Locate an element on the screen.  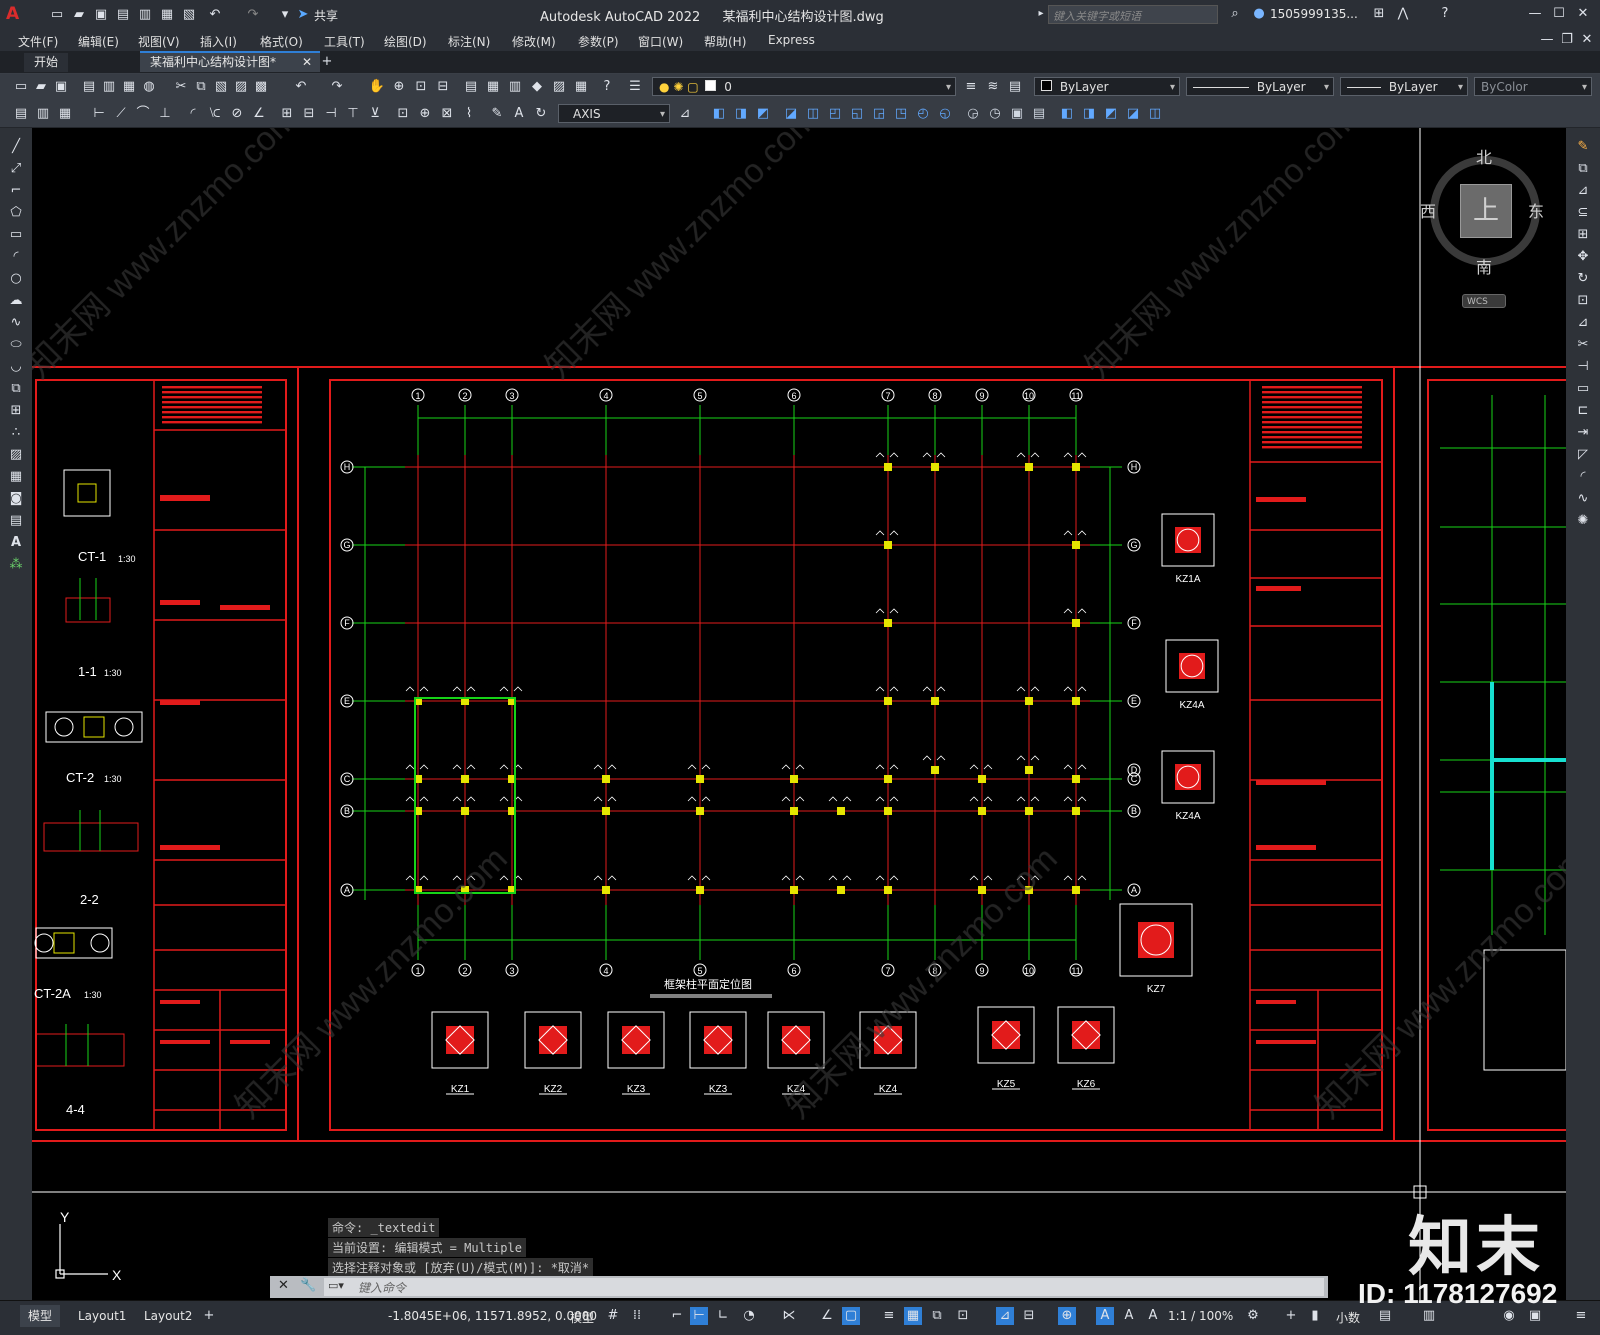
doc-restore-icon: ❐ is located at coordinates (1567, 40).